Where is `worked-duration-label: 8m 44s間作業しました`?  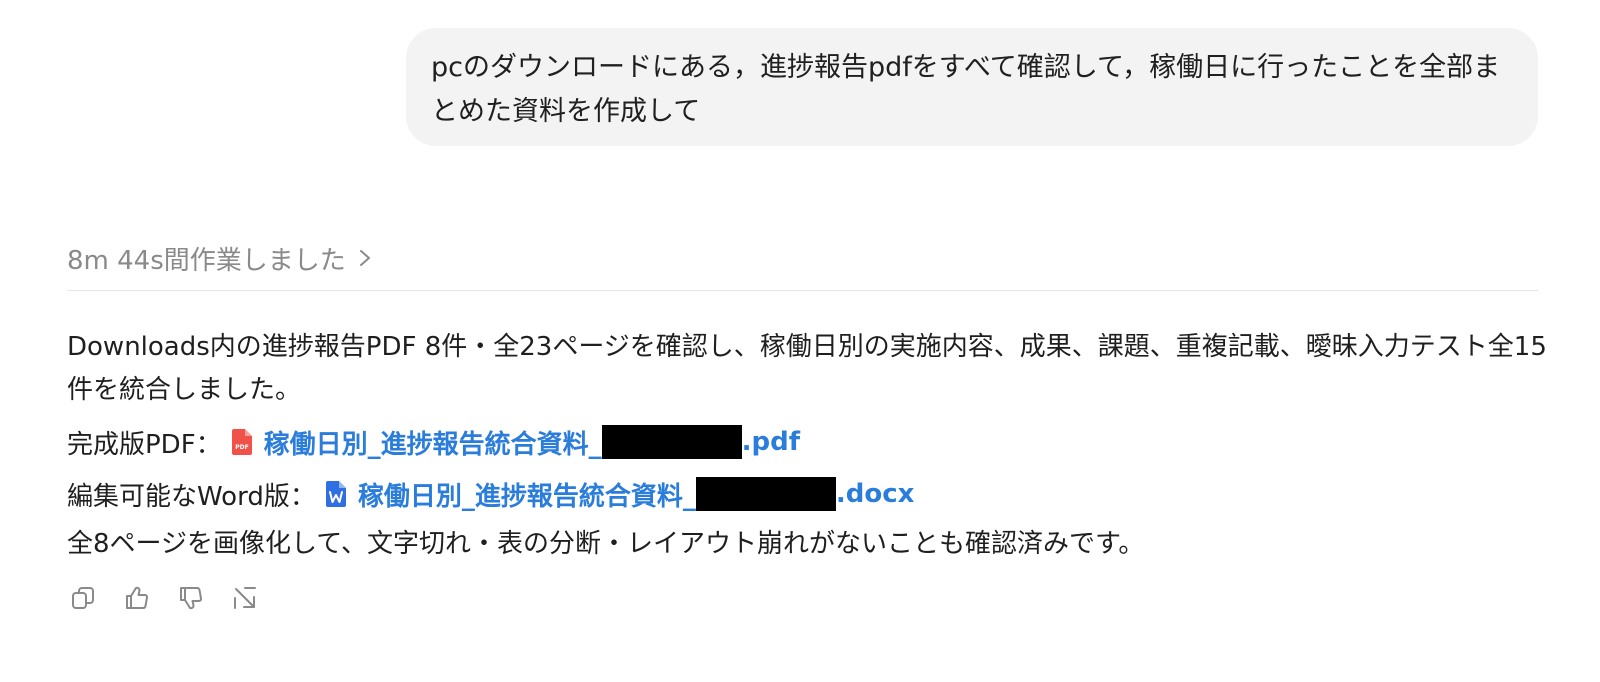
worked-duration-label: 8m 44s間作業しました is located at coordinates (206, 260).